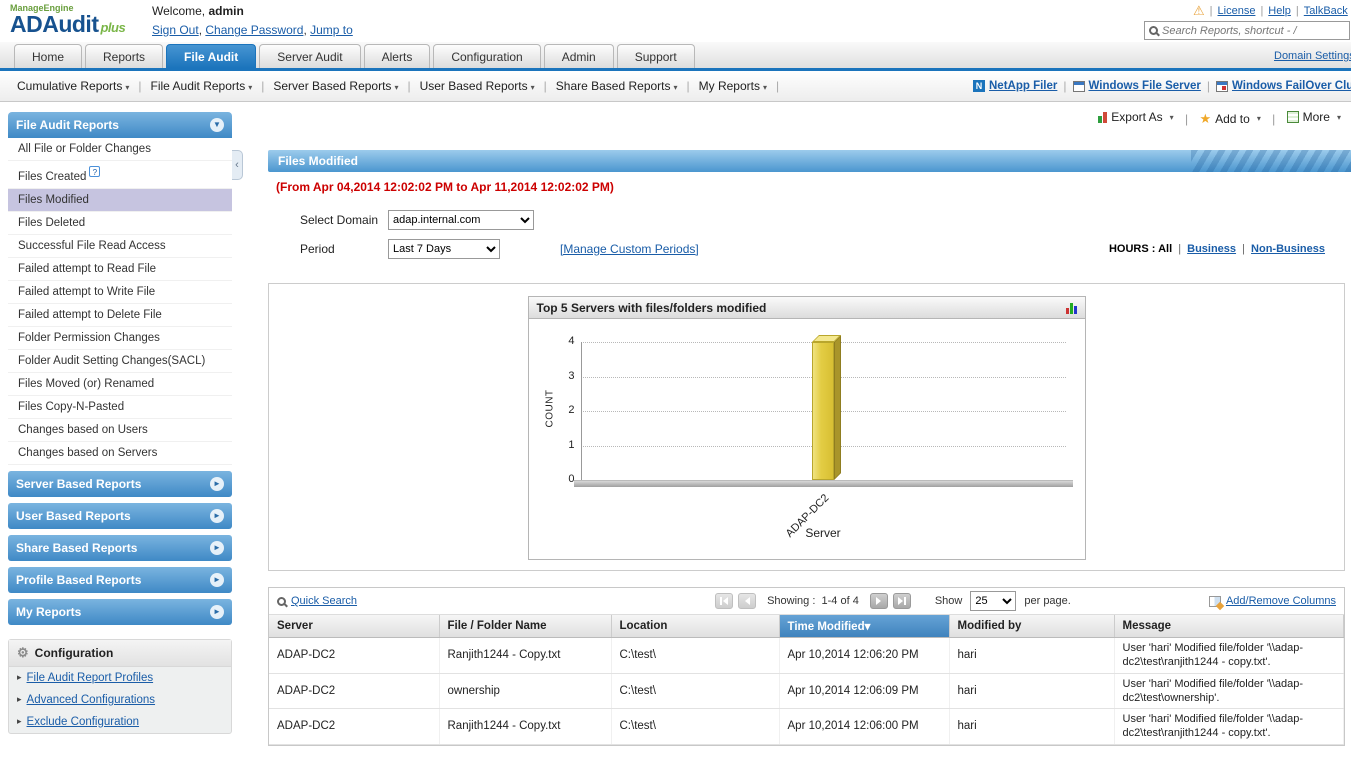  Describe the element at coordinates (175, 30) in the screenshot. I see `account-link-sign-out: Sign Out` at that location.